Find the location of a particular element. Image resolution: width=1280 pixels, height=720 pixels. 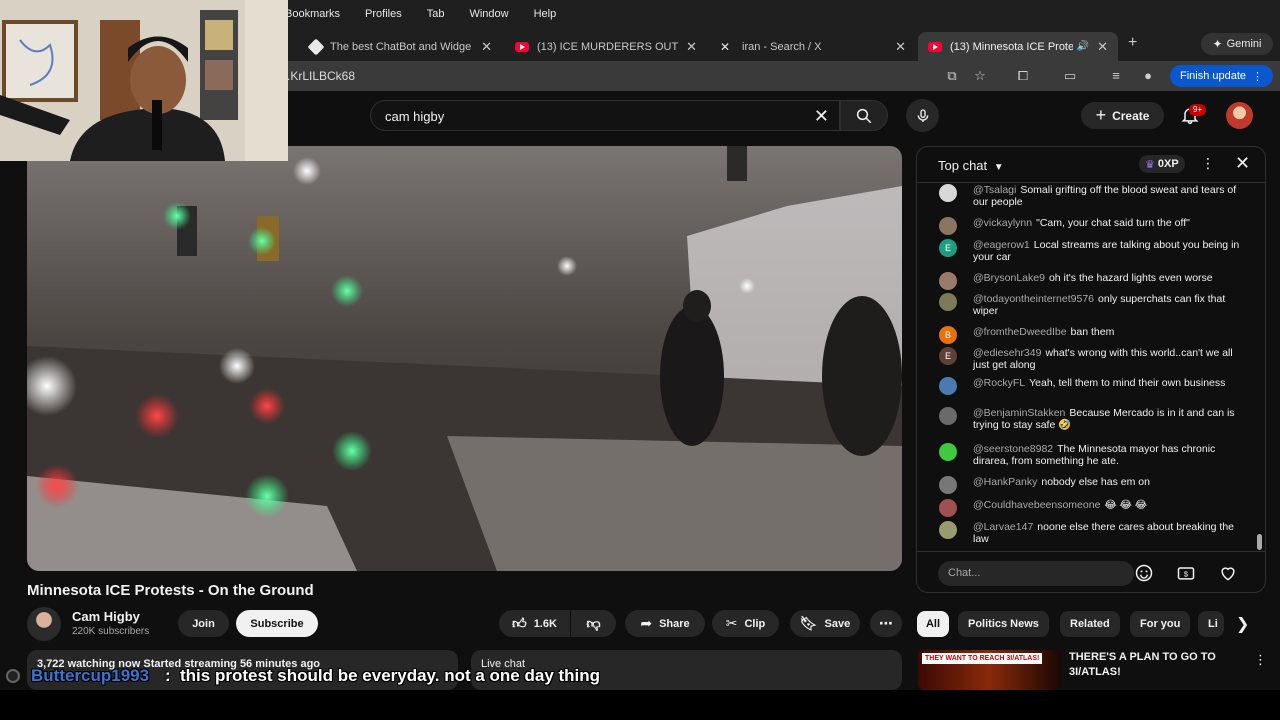

emoji-icon is located at coordinates (1144, 573).